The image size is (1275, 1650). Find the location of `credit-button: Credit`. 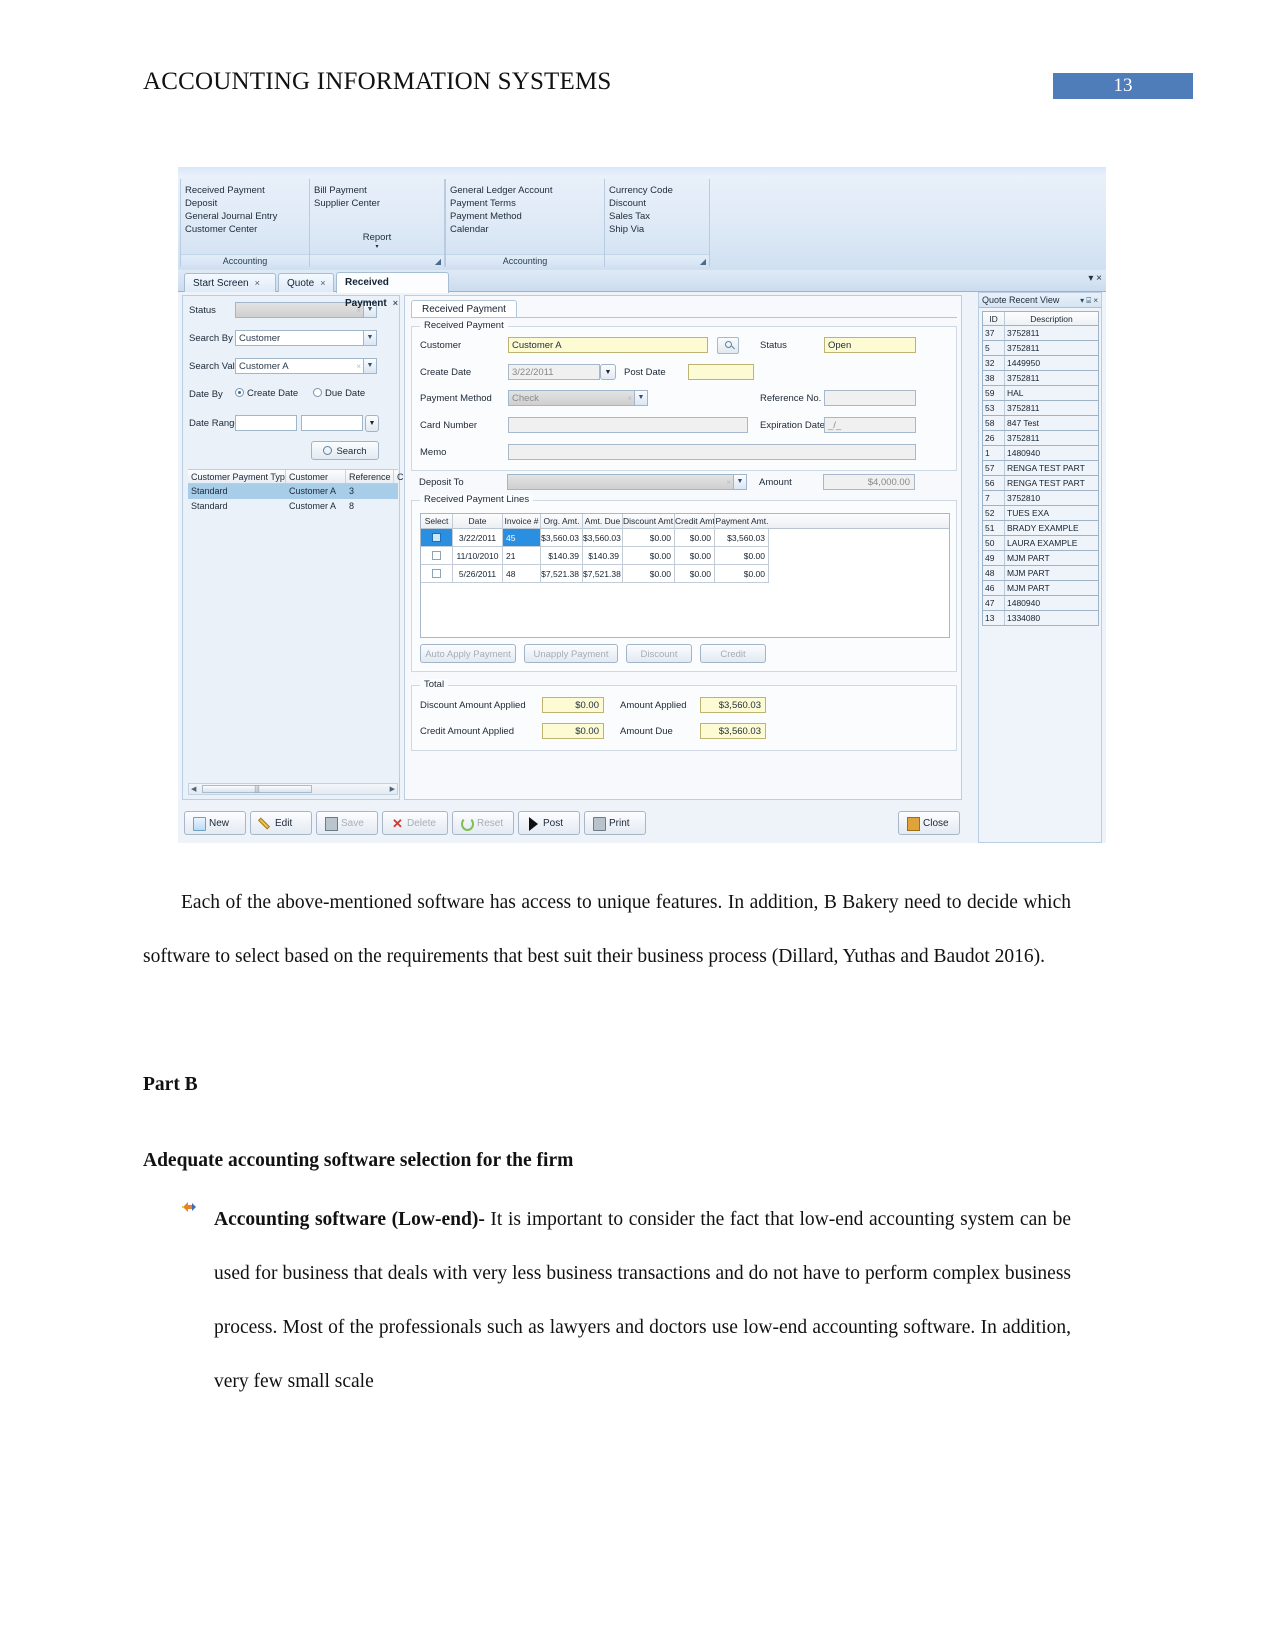

credit-button: Credit is located at coordinates (733, 653).